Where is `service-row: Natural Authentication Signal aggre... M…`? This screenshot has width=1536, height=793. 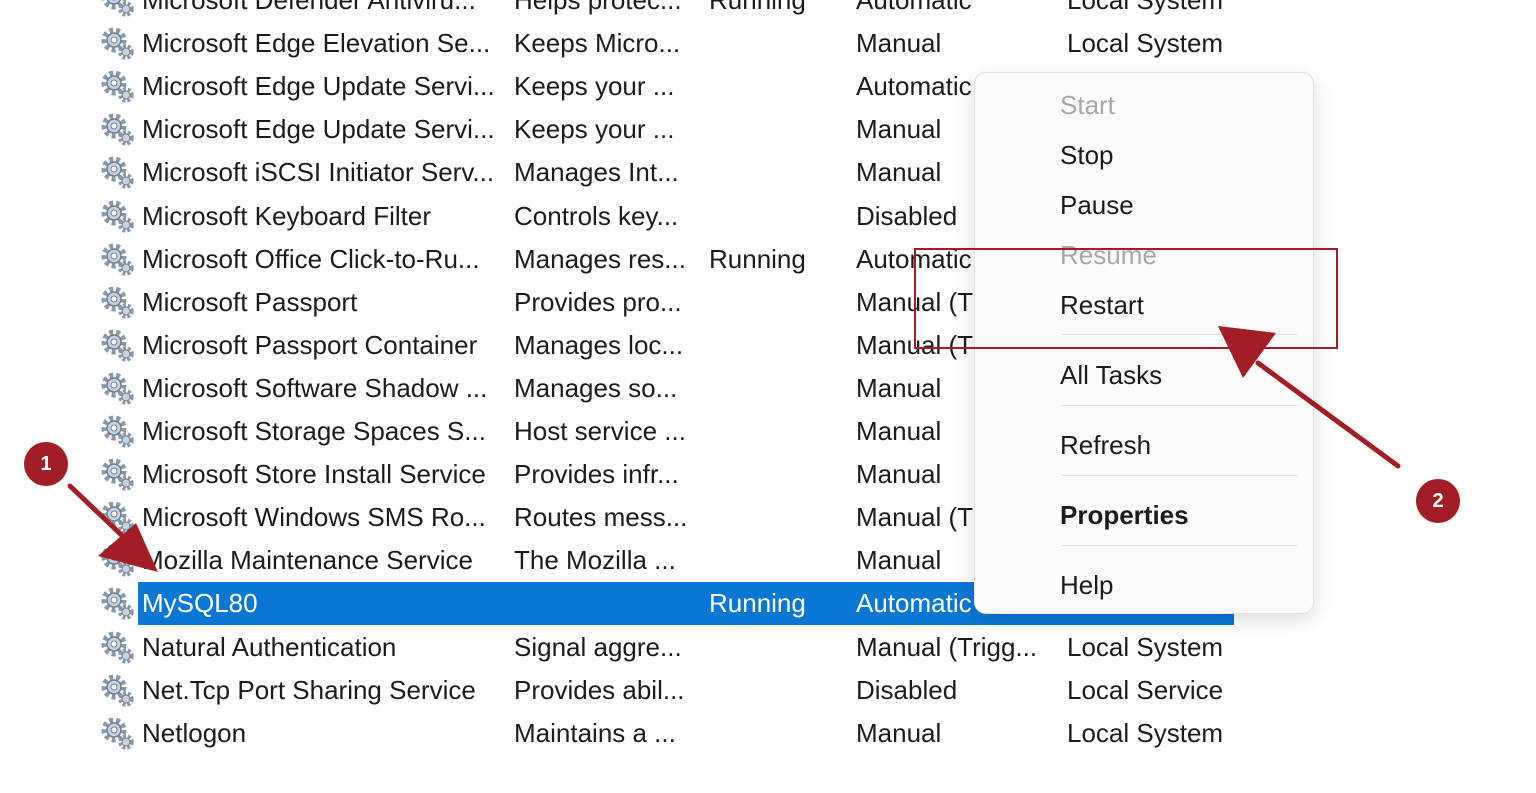 service-row: Natural Authentication Signal aggre... M… is located at coordinates (666, 647).